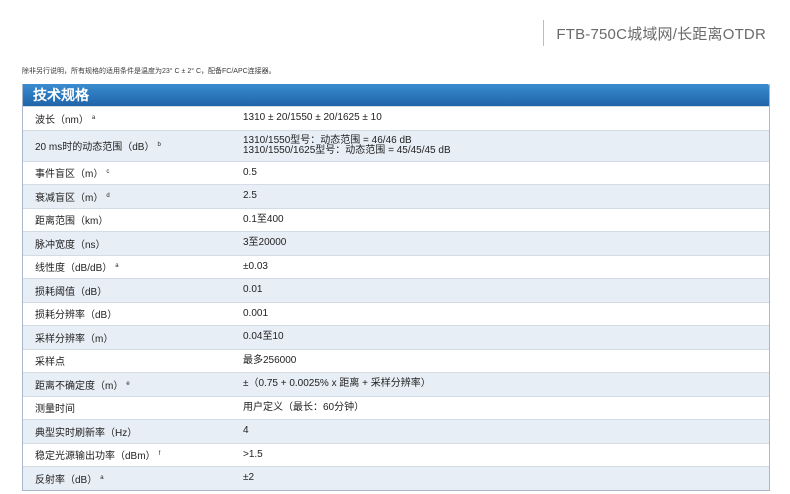  What do you see at coordinates (327, 140) in the screenshot?
I see `spec-value-line: 1310/1550型号：动态范围 = 46/46 dB` at bounding box center [327, 140].